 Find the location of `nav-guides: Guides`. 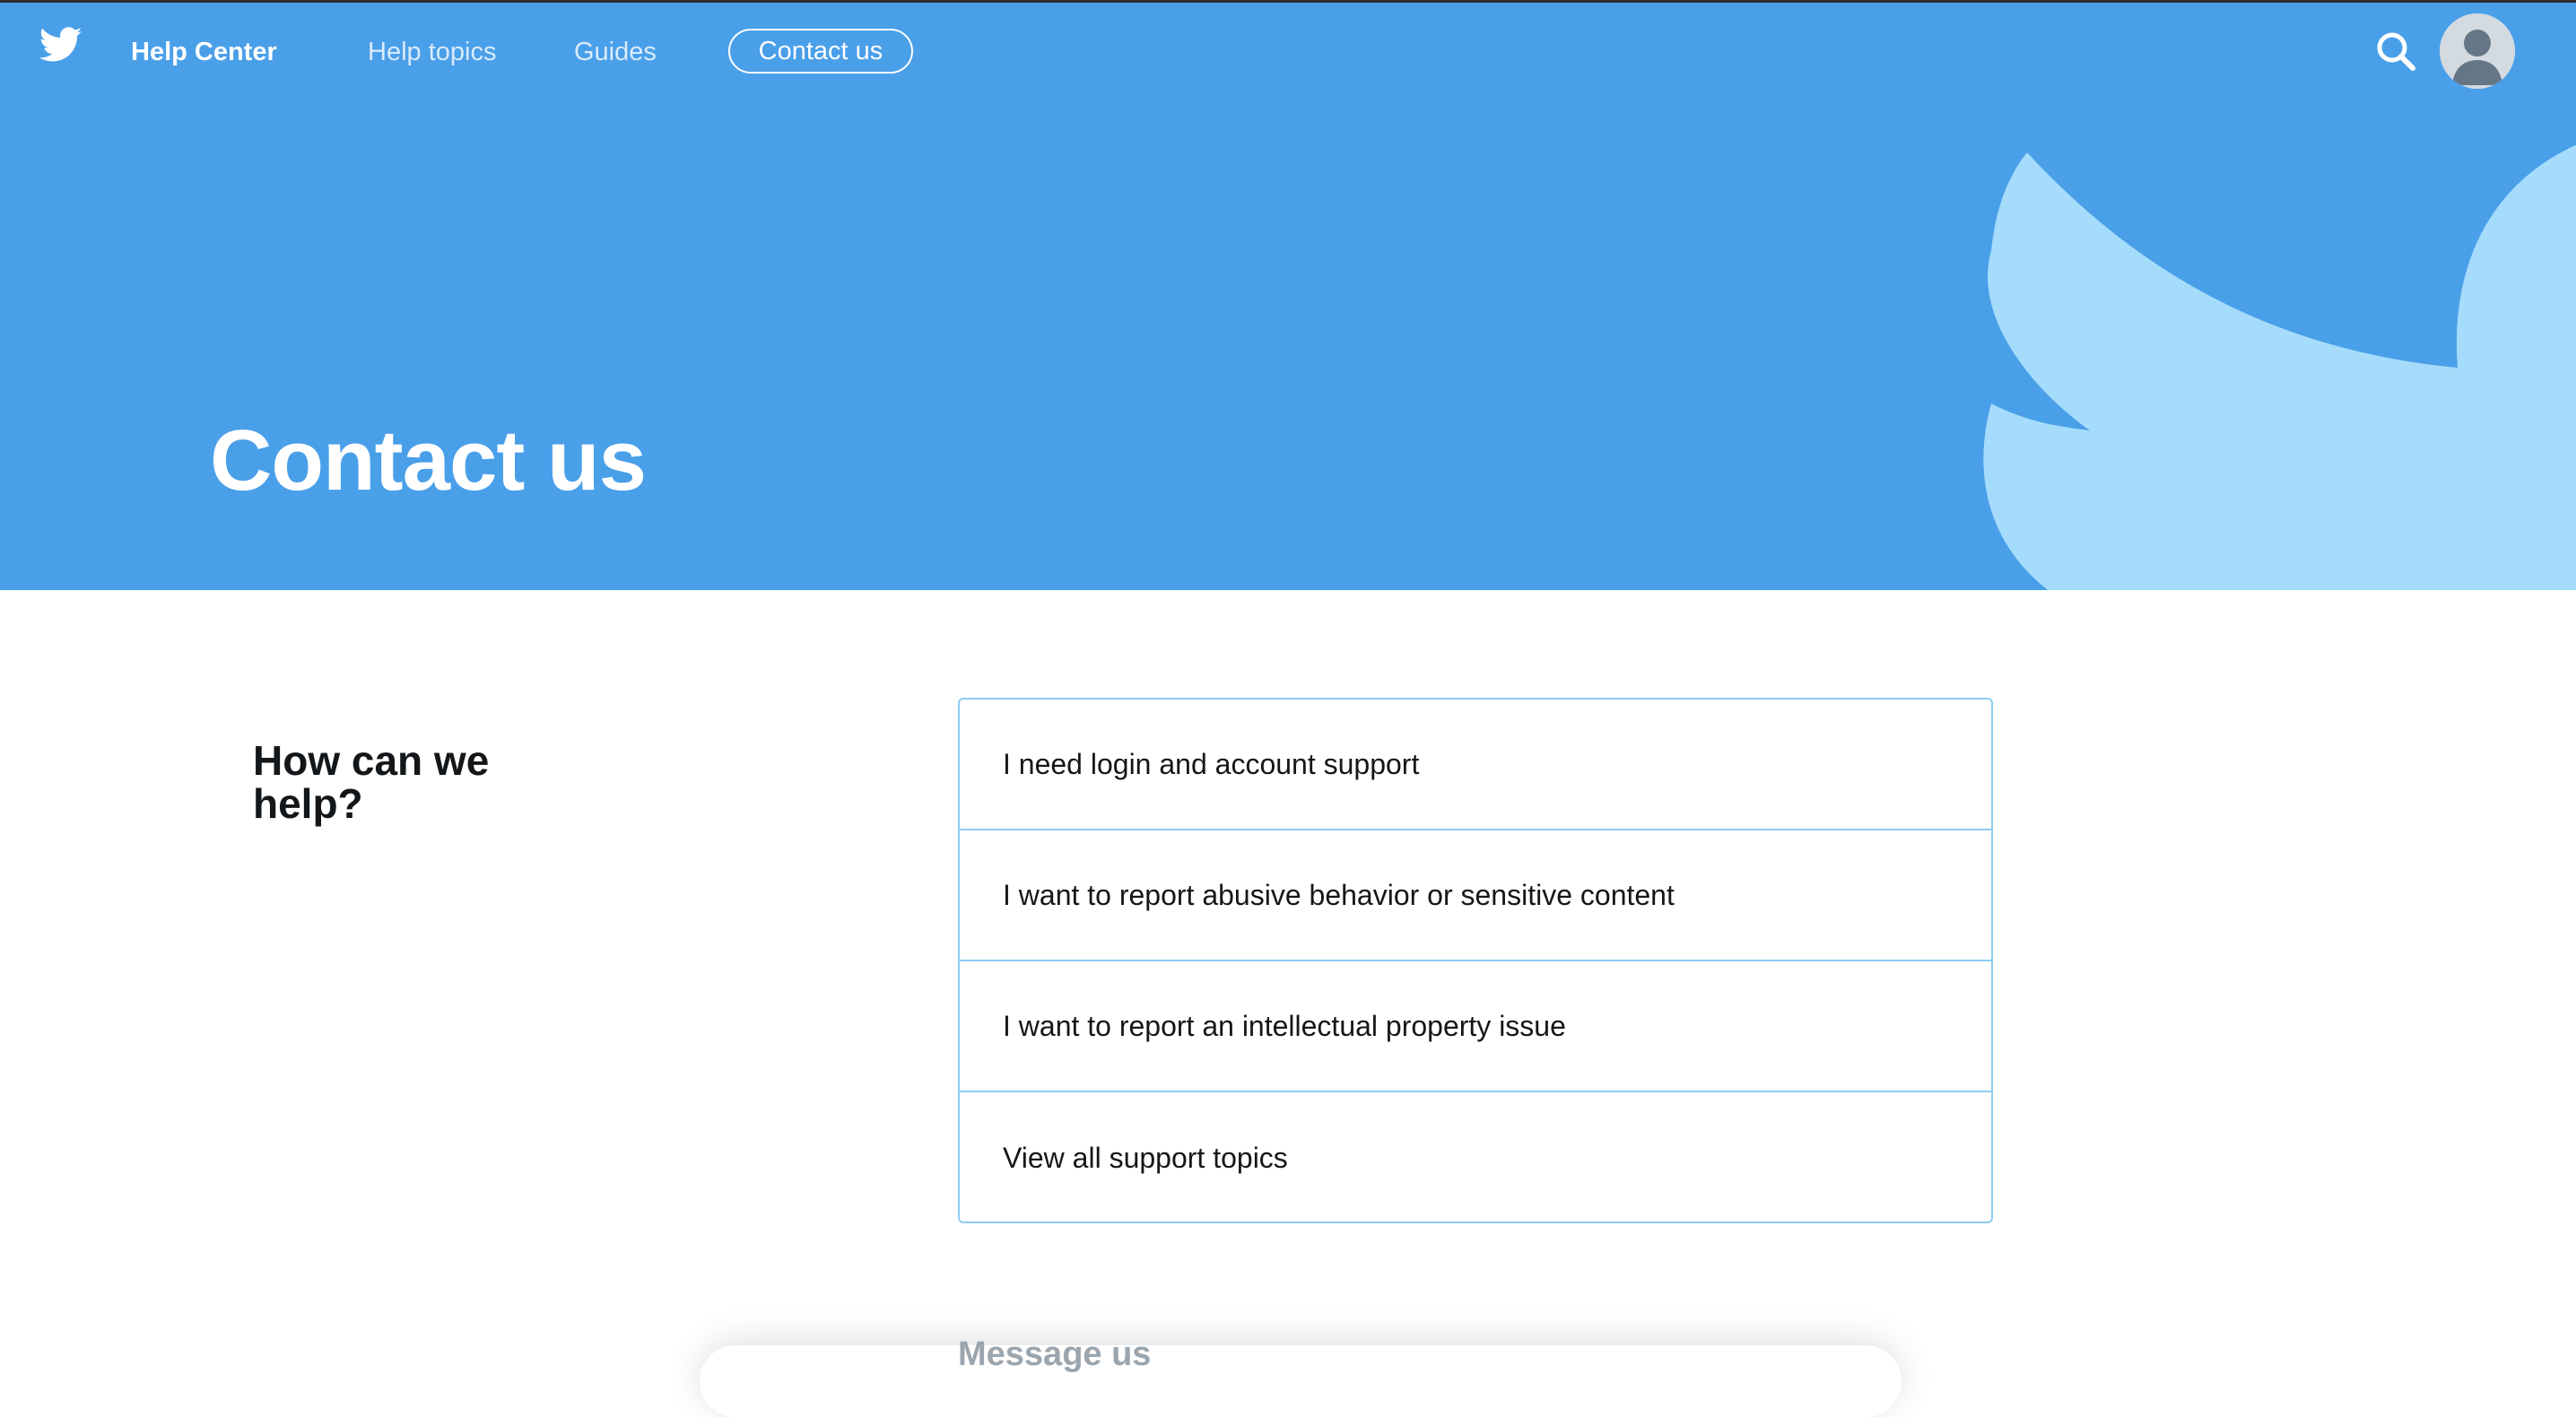

nav-guides: Guides is located at coordinates (615, 52).